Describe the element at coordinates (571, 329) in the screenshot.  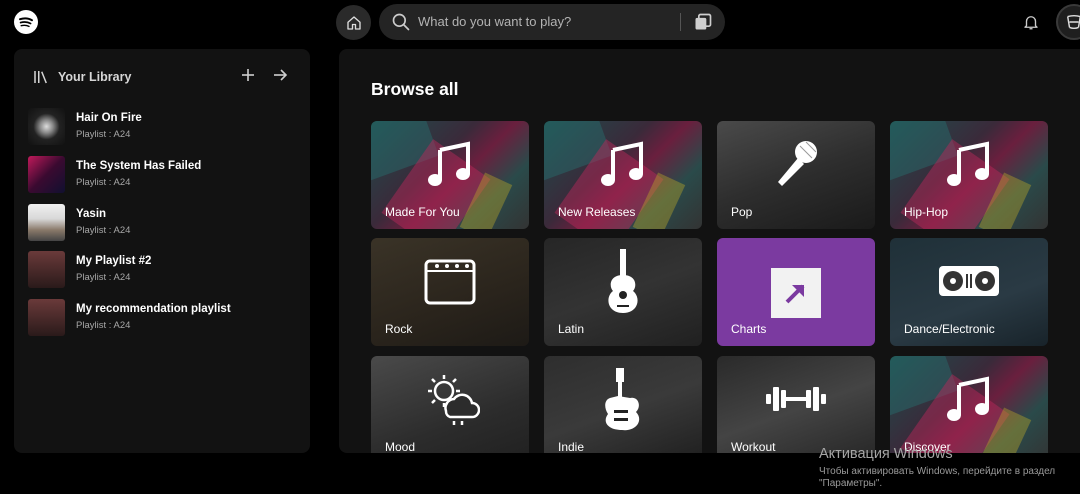
I see `card-label: Latin` at that location.